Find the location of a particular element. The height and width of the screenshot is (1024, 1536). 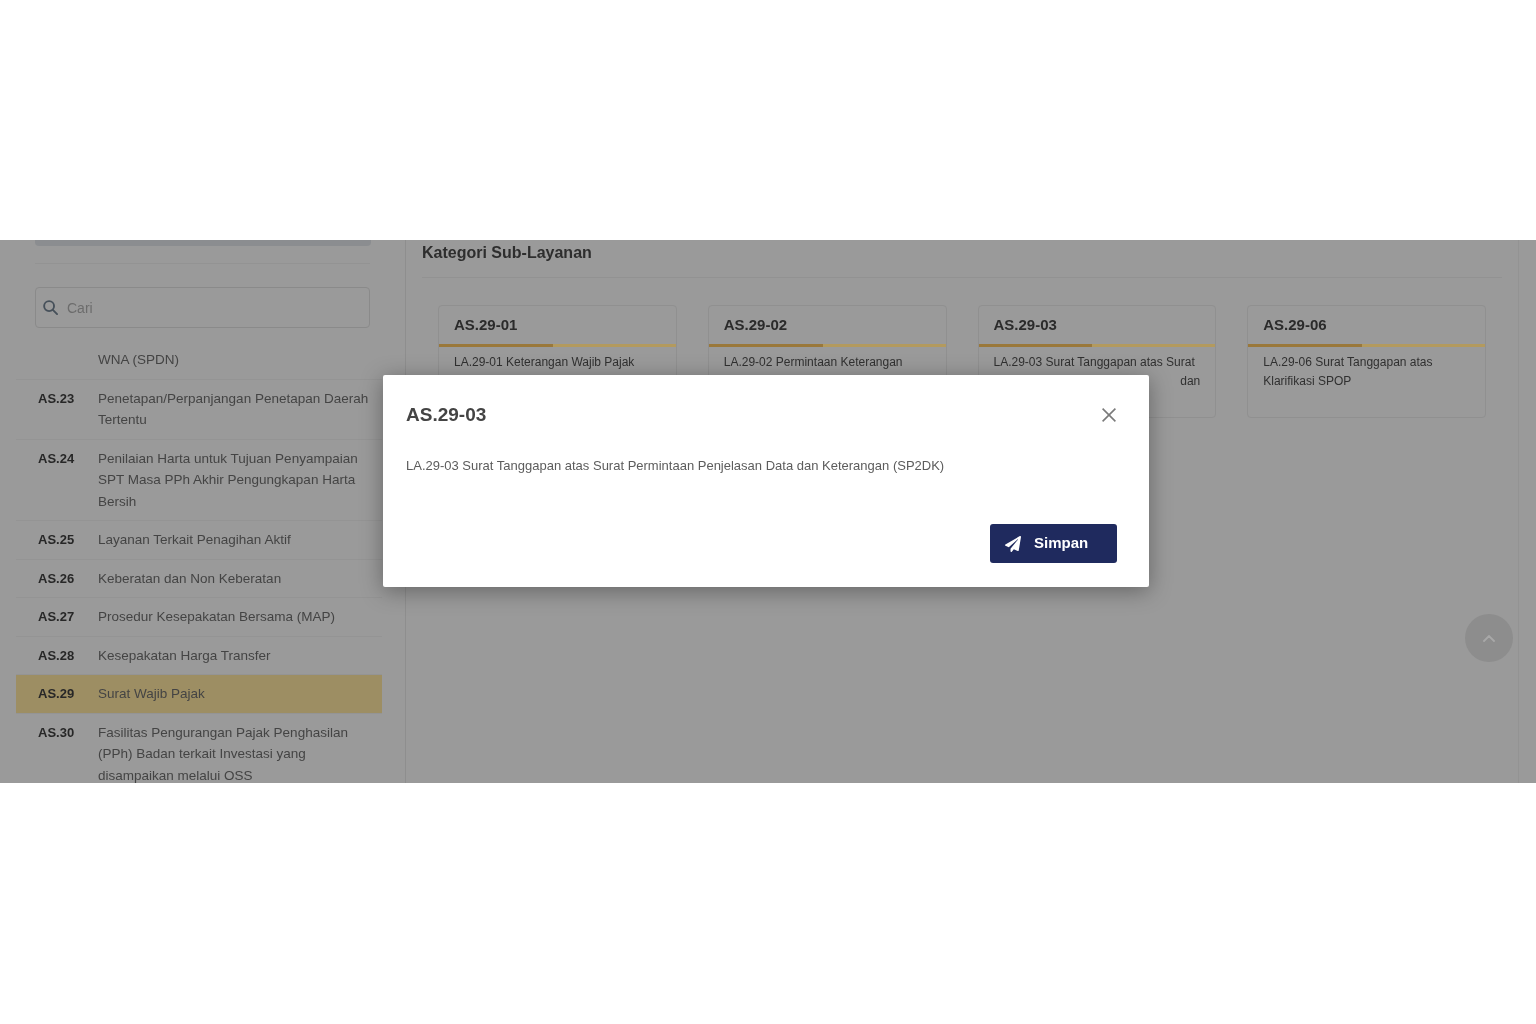

service-card: AS.29-06 LA.29-06 Surat Tanggapan atas Klarifikasi SPOP is located at coordinates (1366, 361).